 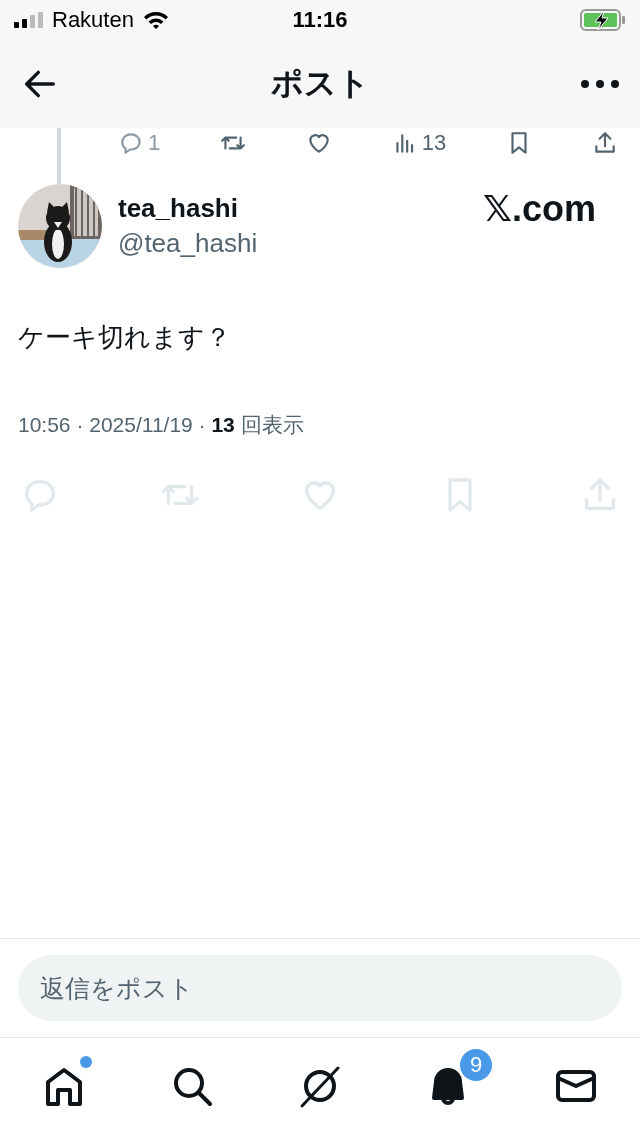 I want to click on action-count: 1, so click(x=154, y=143).